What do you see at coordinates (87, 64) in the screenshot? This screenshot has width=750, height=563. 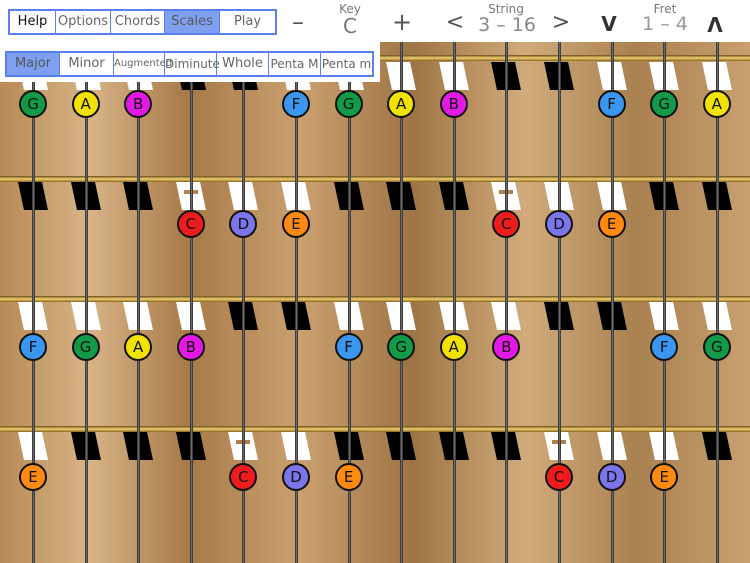 I see `scale-minor: Minor` at bounding box center [87, 64].